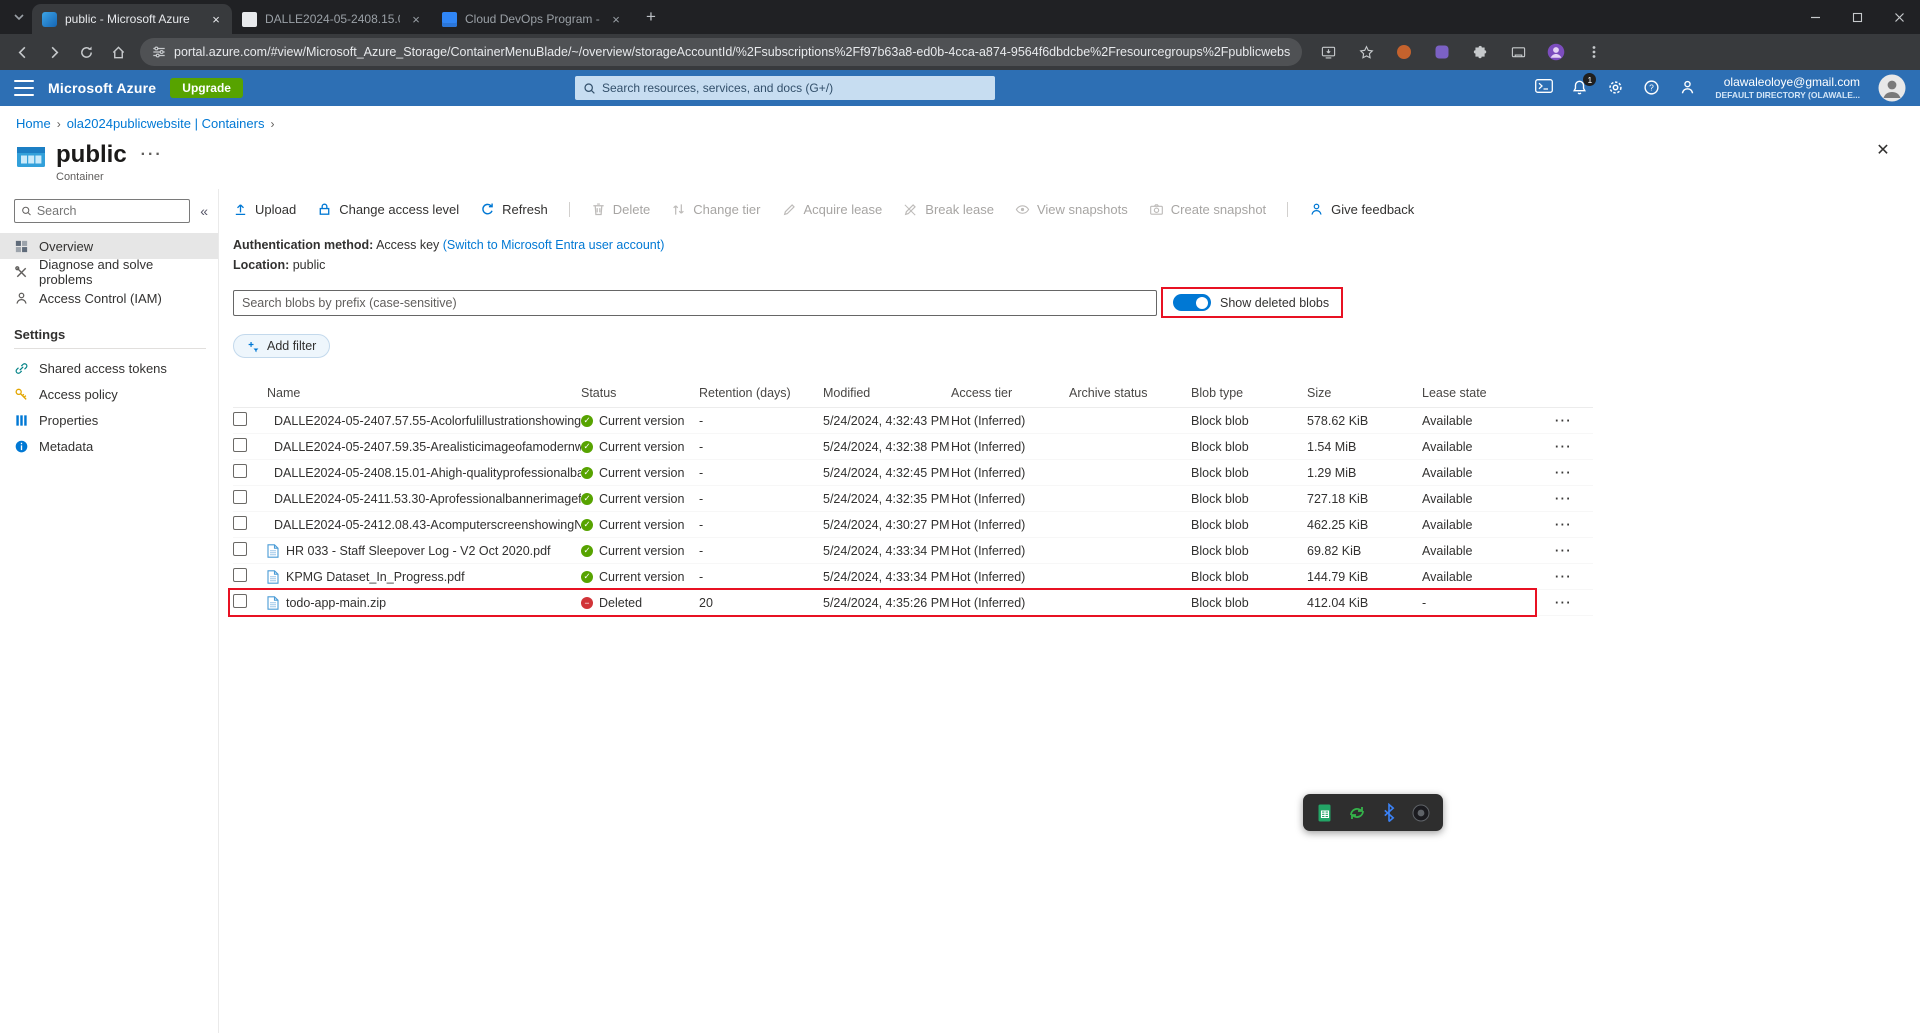 The width and height of the screenshot is (1920, 1033). I want to click on command-button: Upload, so click(264, 209).